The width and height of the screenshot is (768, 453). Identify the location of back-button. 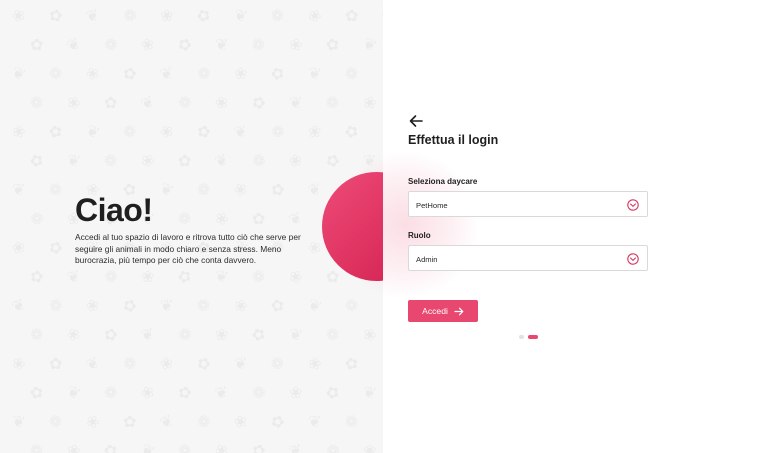
(416, 121).